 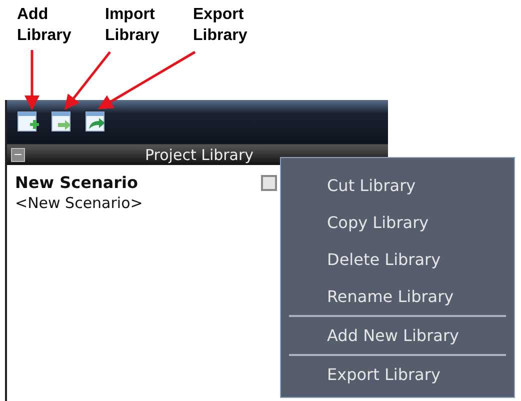 What do you see at coordinates (44, 25) in the screenshot?
I see `callout-label: Add Library` at bounding box center [44, 25].